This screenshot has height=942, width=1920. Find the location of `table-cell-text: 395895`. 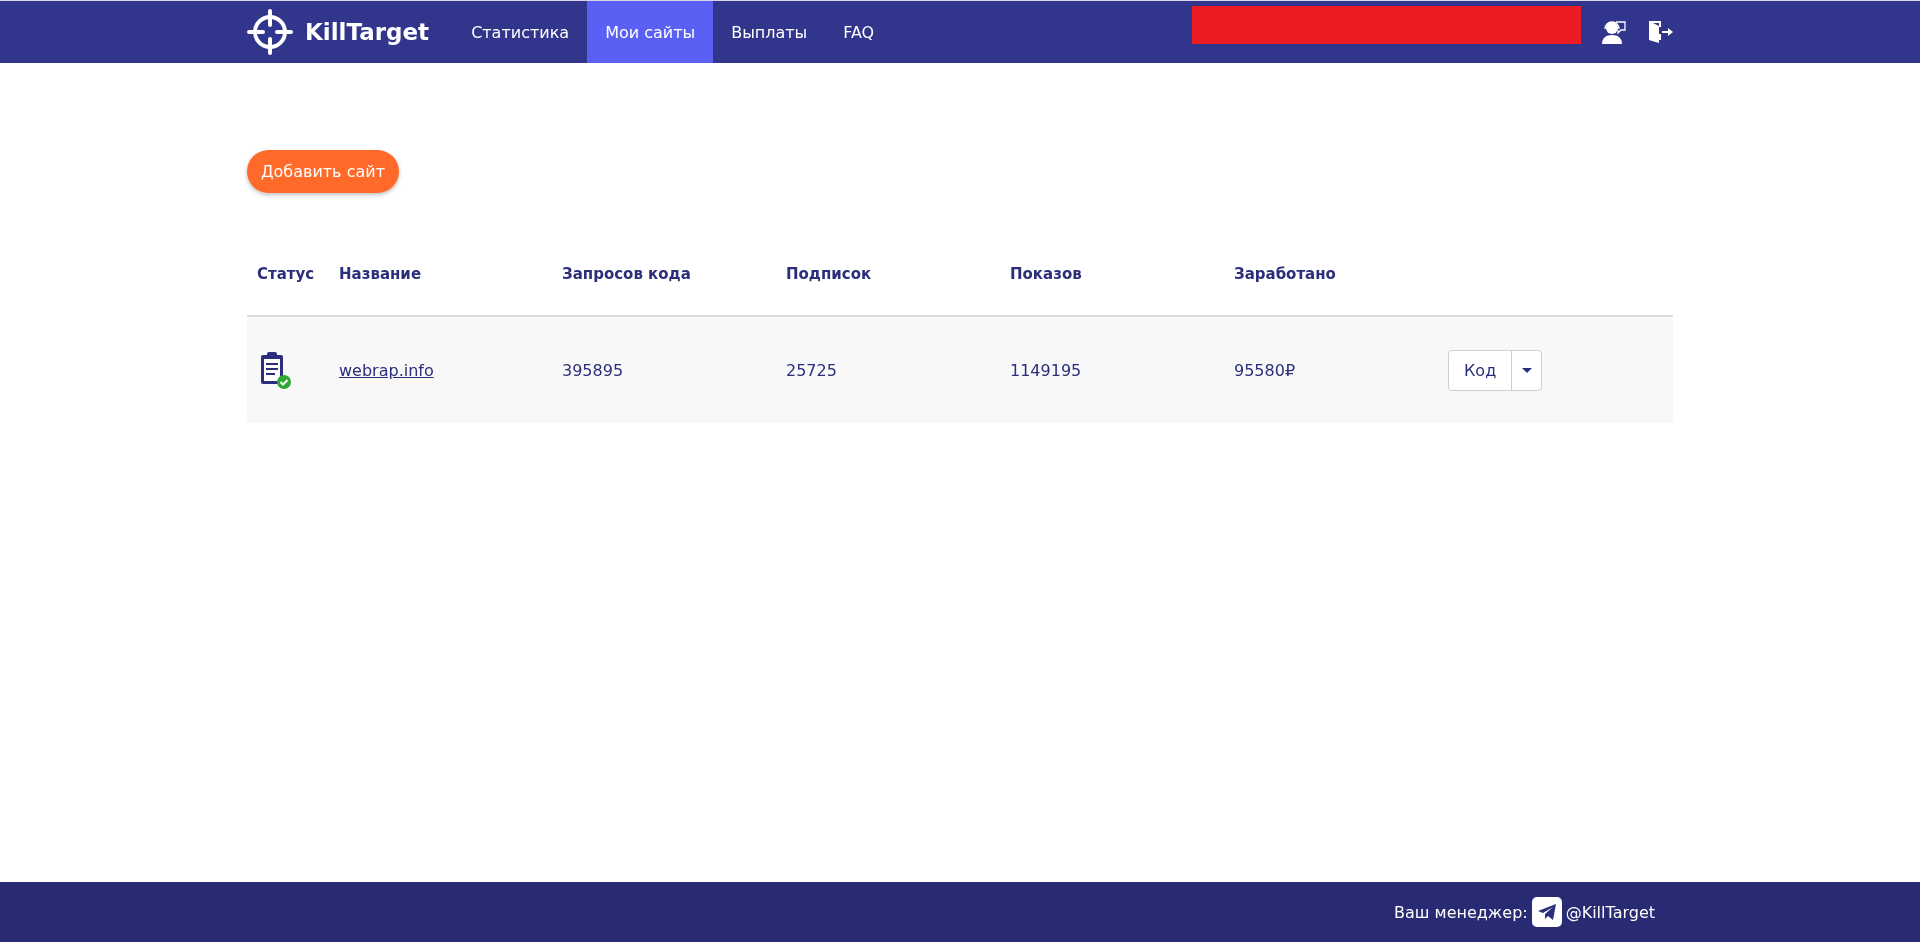

table-cell-text: 395895 is located at coordinates (593, 370).